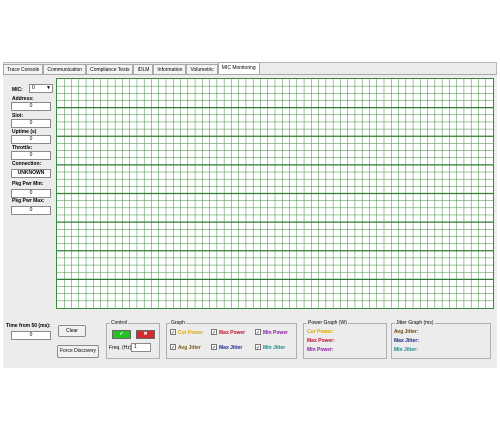  I want to click on max-jitter-label: Max Jitter, so click(231, 348).